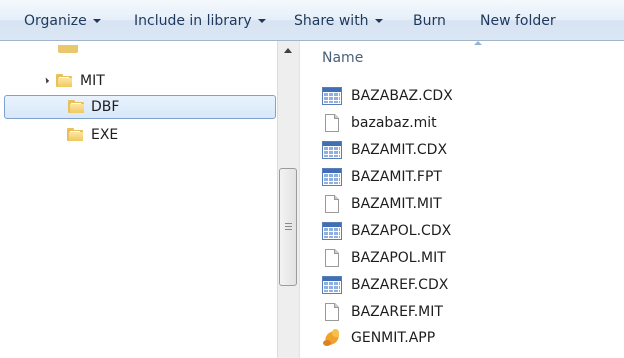 Image resolution: width=624 pixels, height=358 pixels. I want to click on nav-scrollbar, so click(288, 199).